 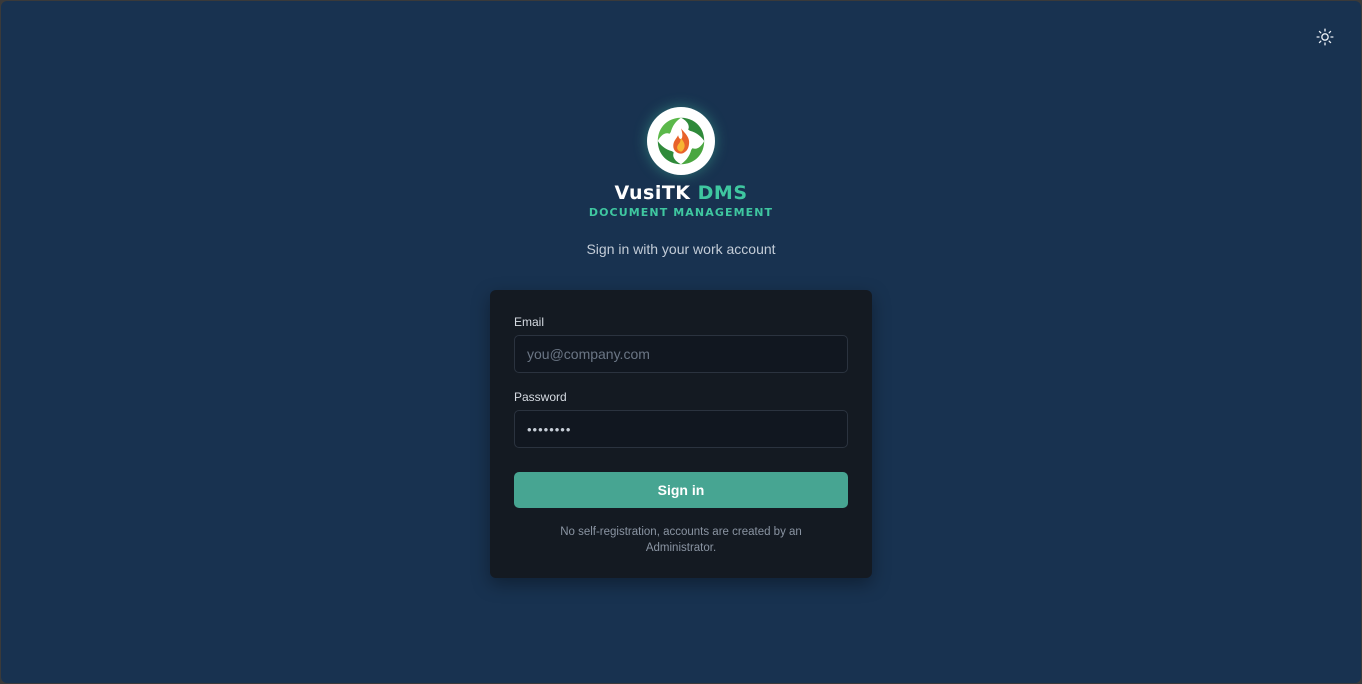 I want to click on theme-toggle-button, so click(x=1325, y=37).